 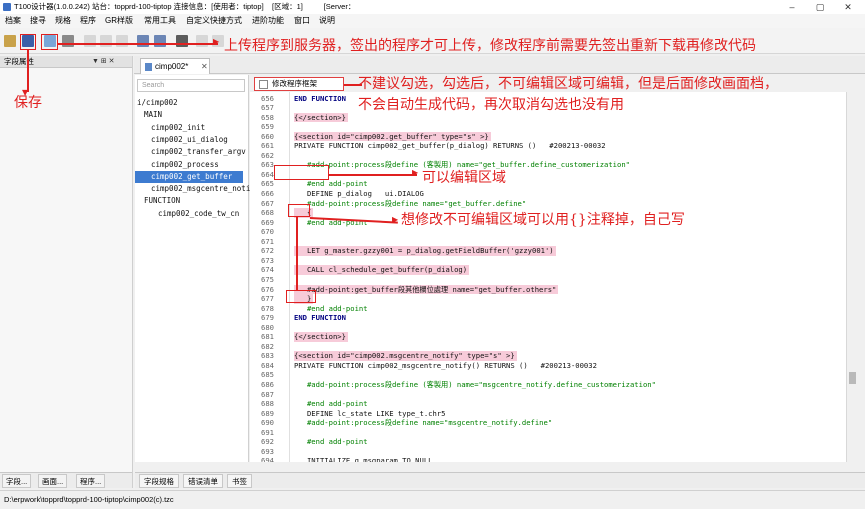 What do you see at coordinates (302, 21) in the screenshot?
I see `menu-window: 窗口` at bounding box center [302, 21].